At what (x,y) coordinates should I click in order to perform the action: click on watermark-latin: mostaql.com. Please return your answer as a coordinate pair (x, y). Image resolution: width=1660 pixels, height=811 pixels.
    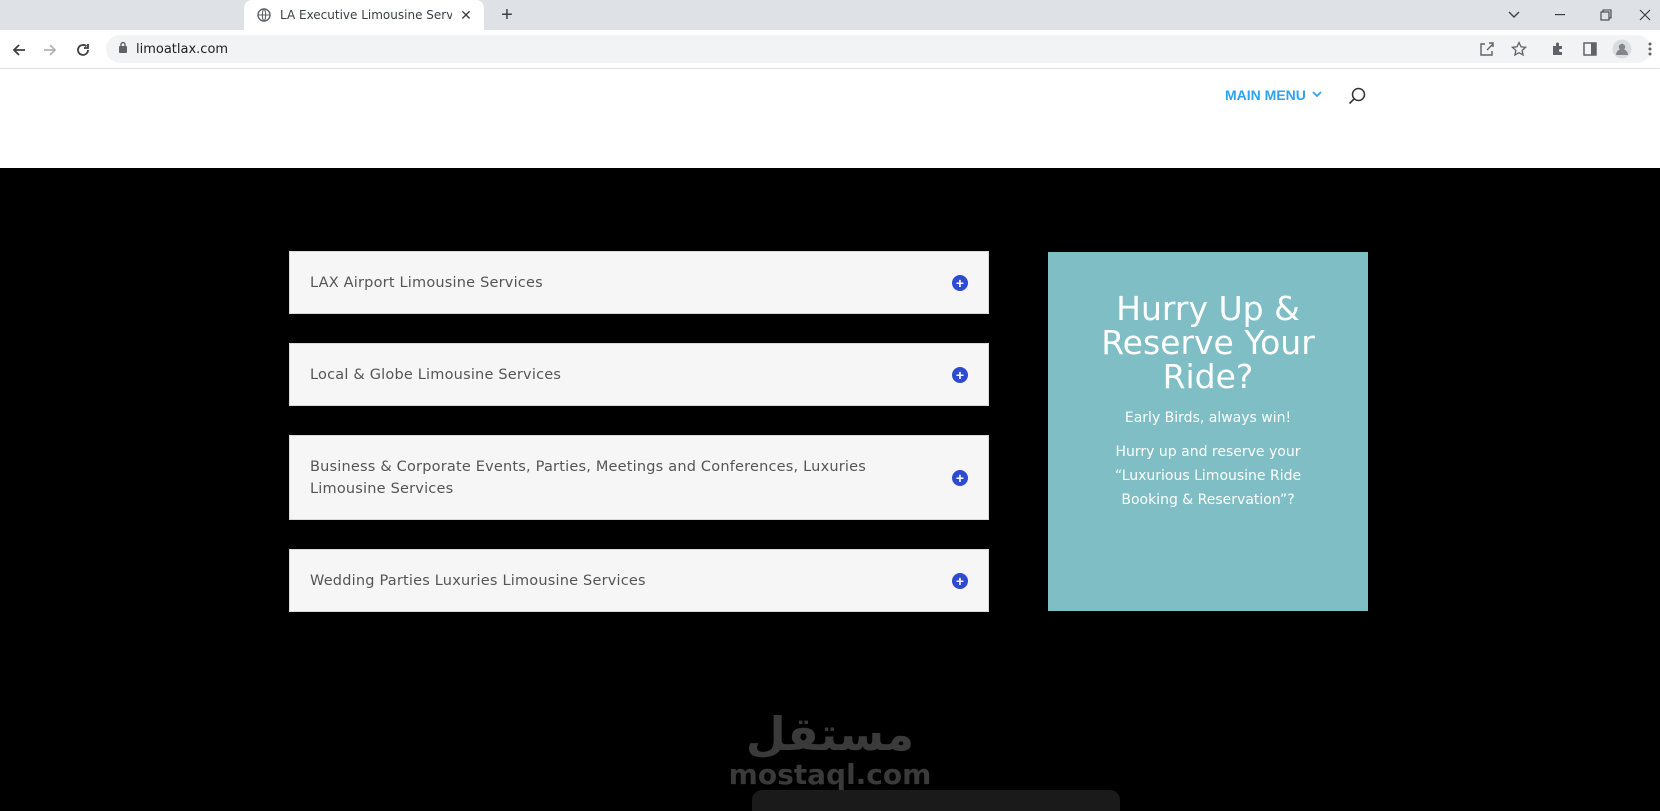
    Looking at the image, I should click on (830, 774).